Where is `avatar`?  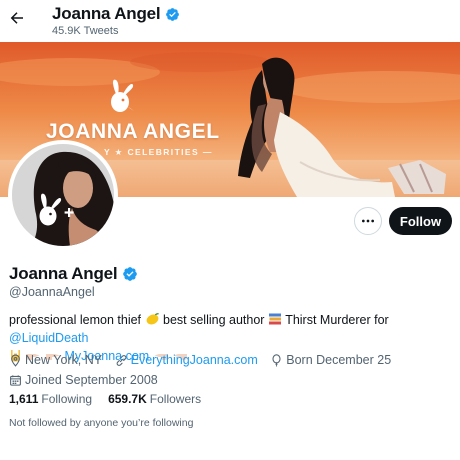
avatar is located at coordinates (63, 195).